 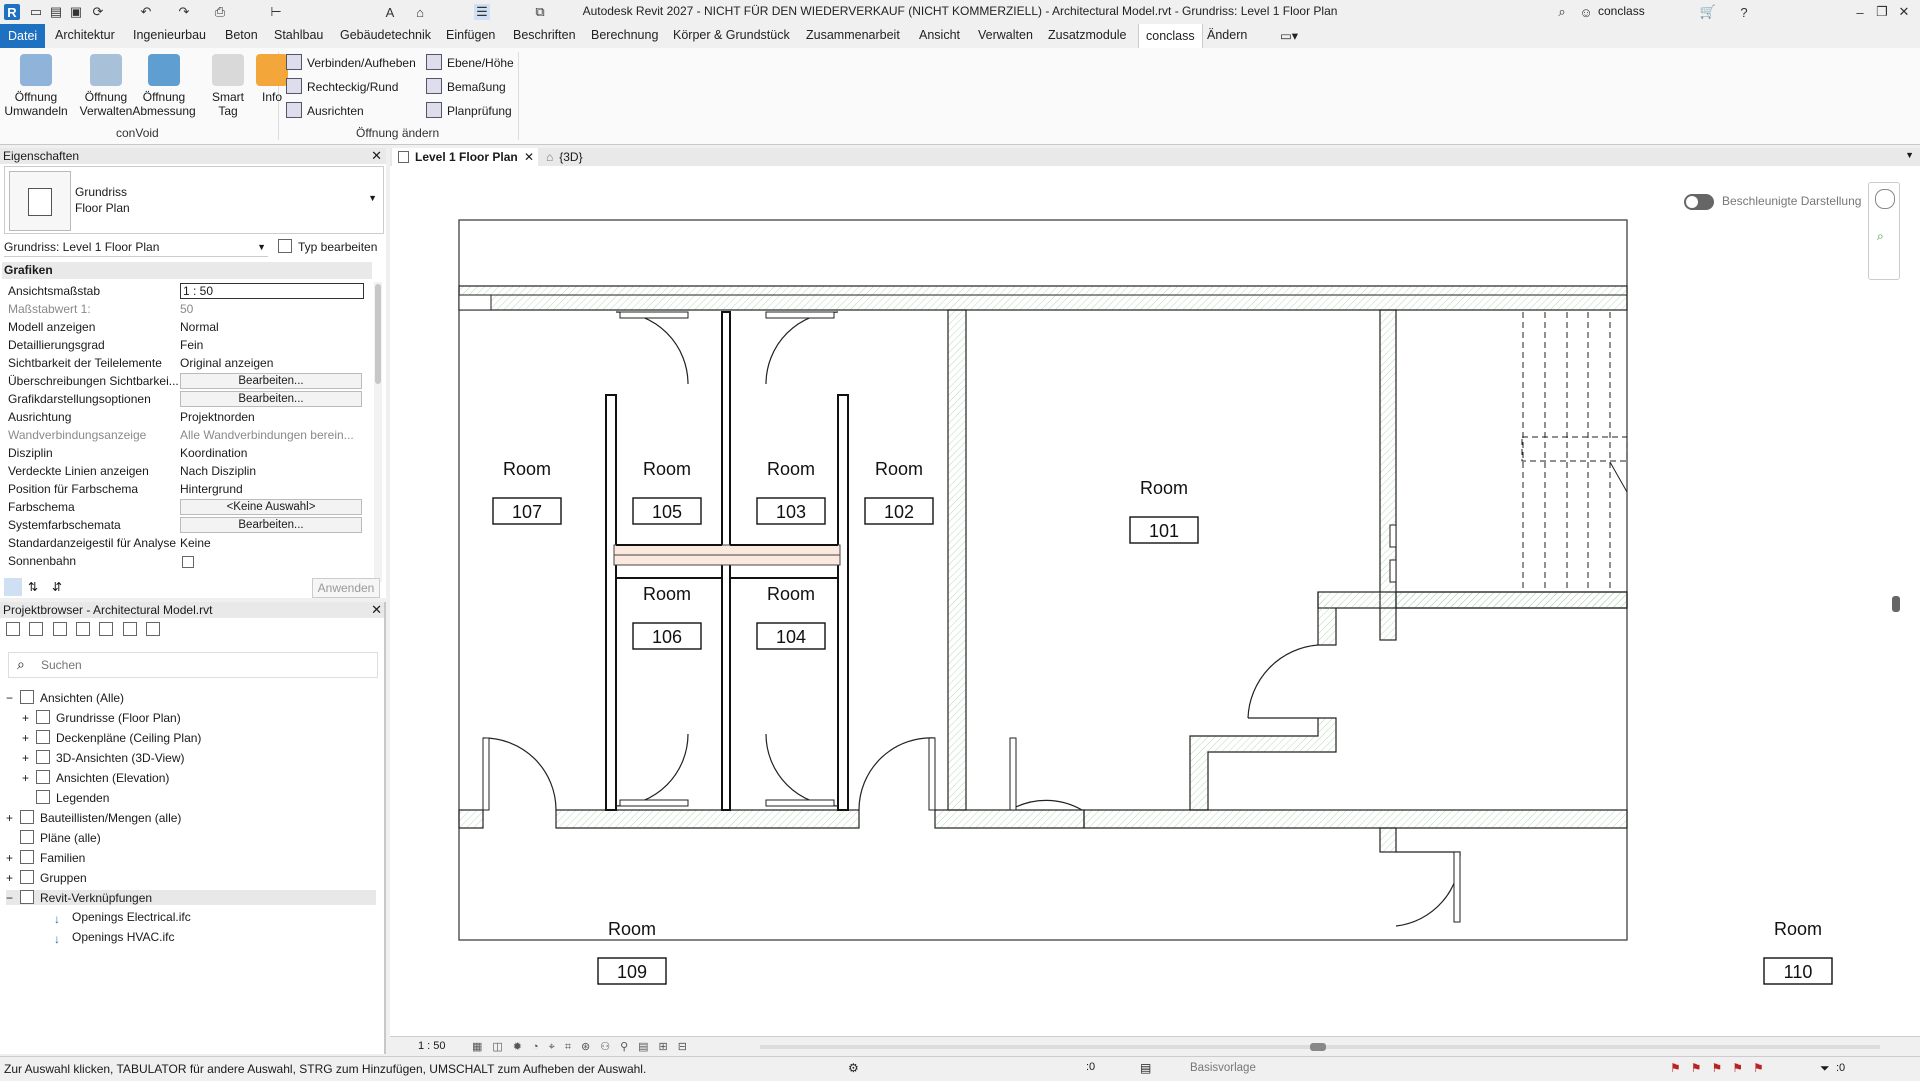 I want to click on property-row: Verdeckte Linien anzeigen Nach Disziplin, so click(x=183, y=471).